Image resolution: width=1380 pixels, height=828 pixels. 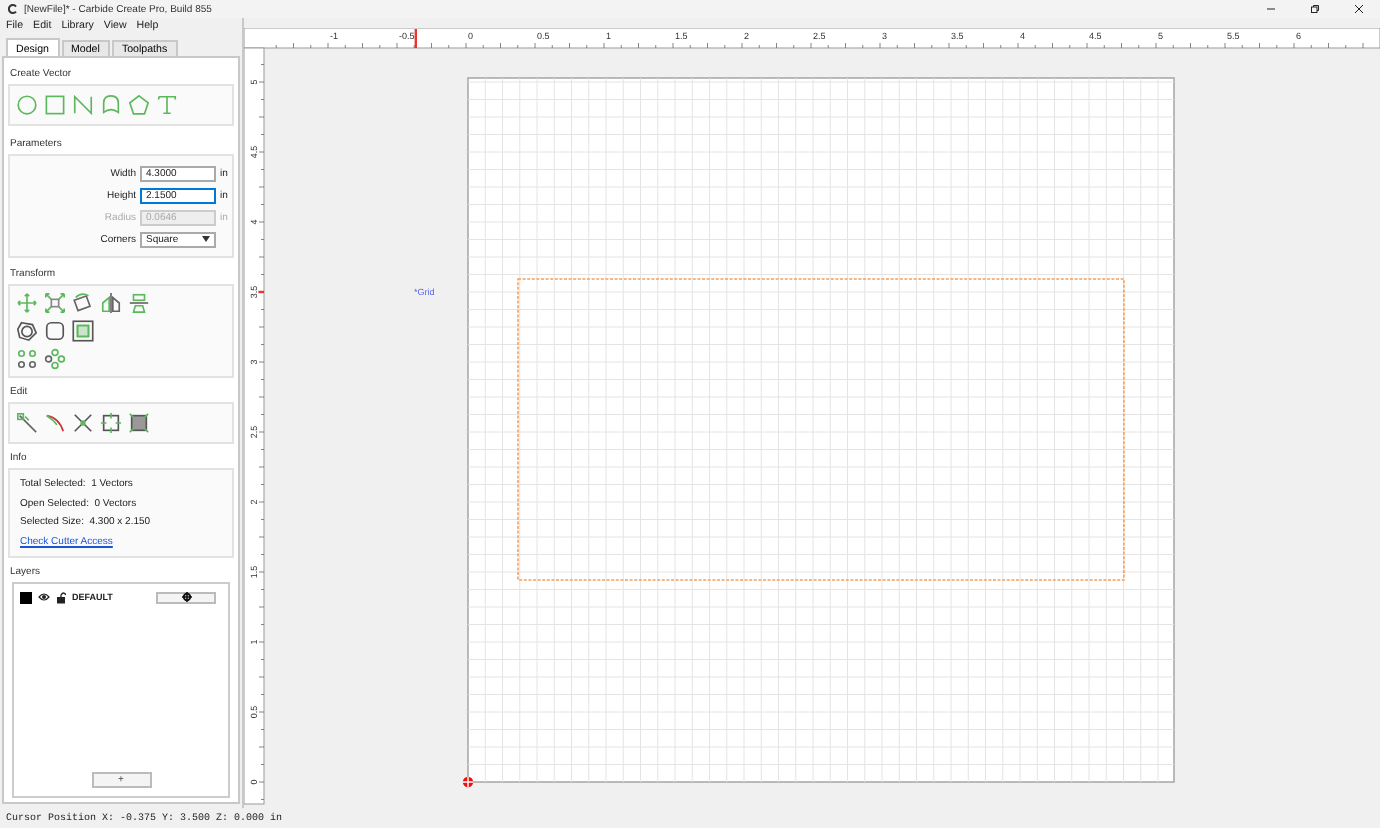 What do you see at coordinates (27, 359) in the screenshot?
I see `circle-array-icon` at bounding box center [27, 359].